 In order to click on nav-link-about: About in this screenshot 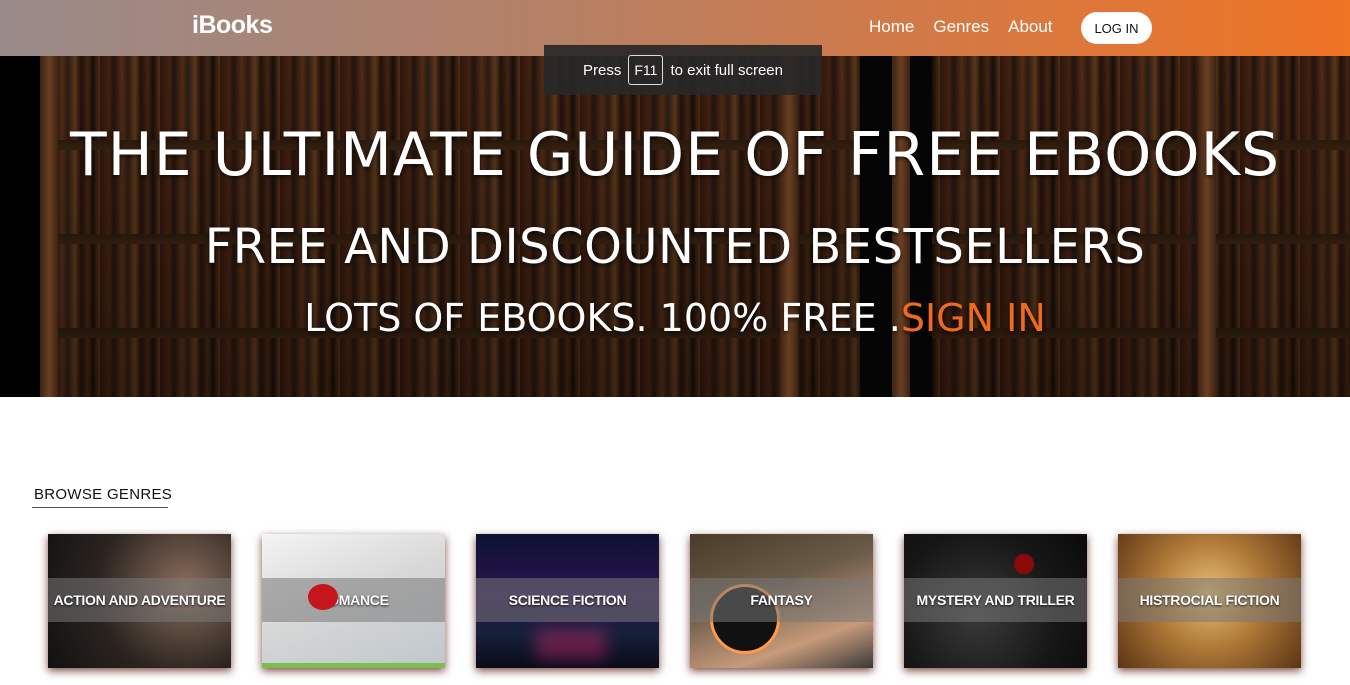, I will do `click(1030, 27)`.